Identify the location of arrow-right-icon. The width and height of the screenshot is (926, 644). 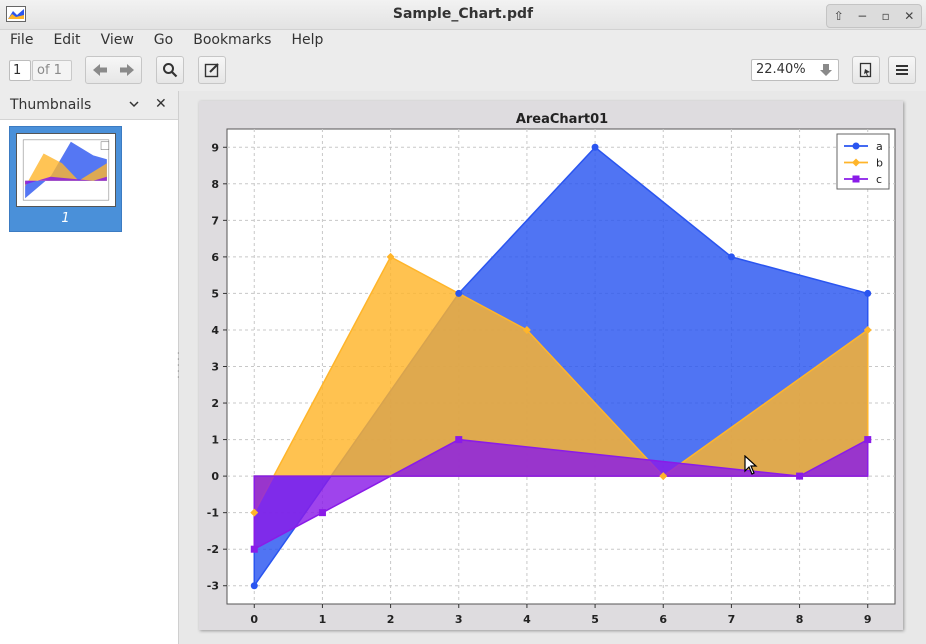
(127, 70).